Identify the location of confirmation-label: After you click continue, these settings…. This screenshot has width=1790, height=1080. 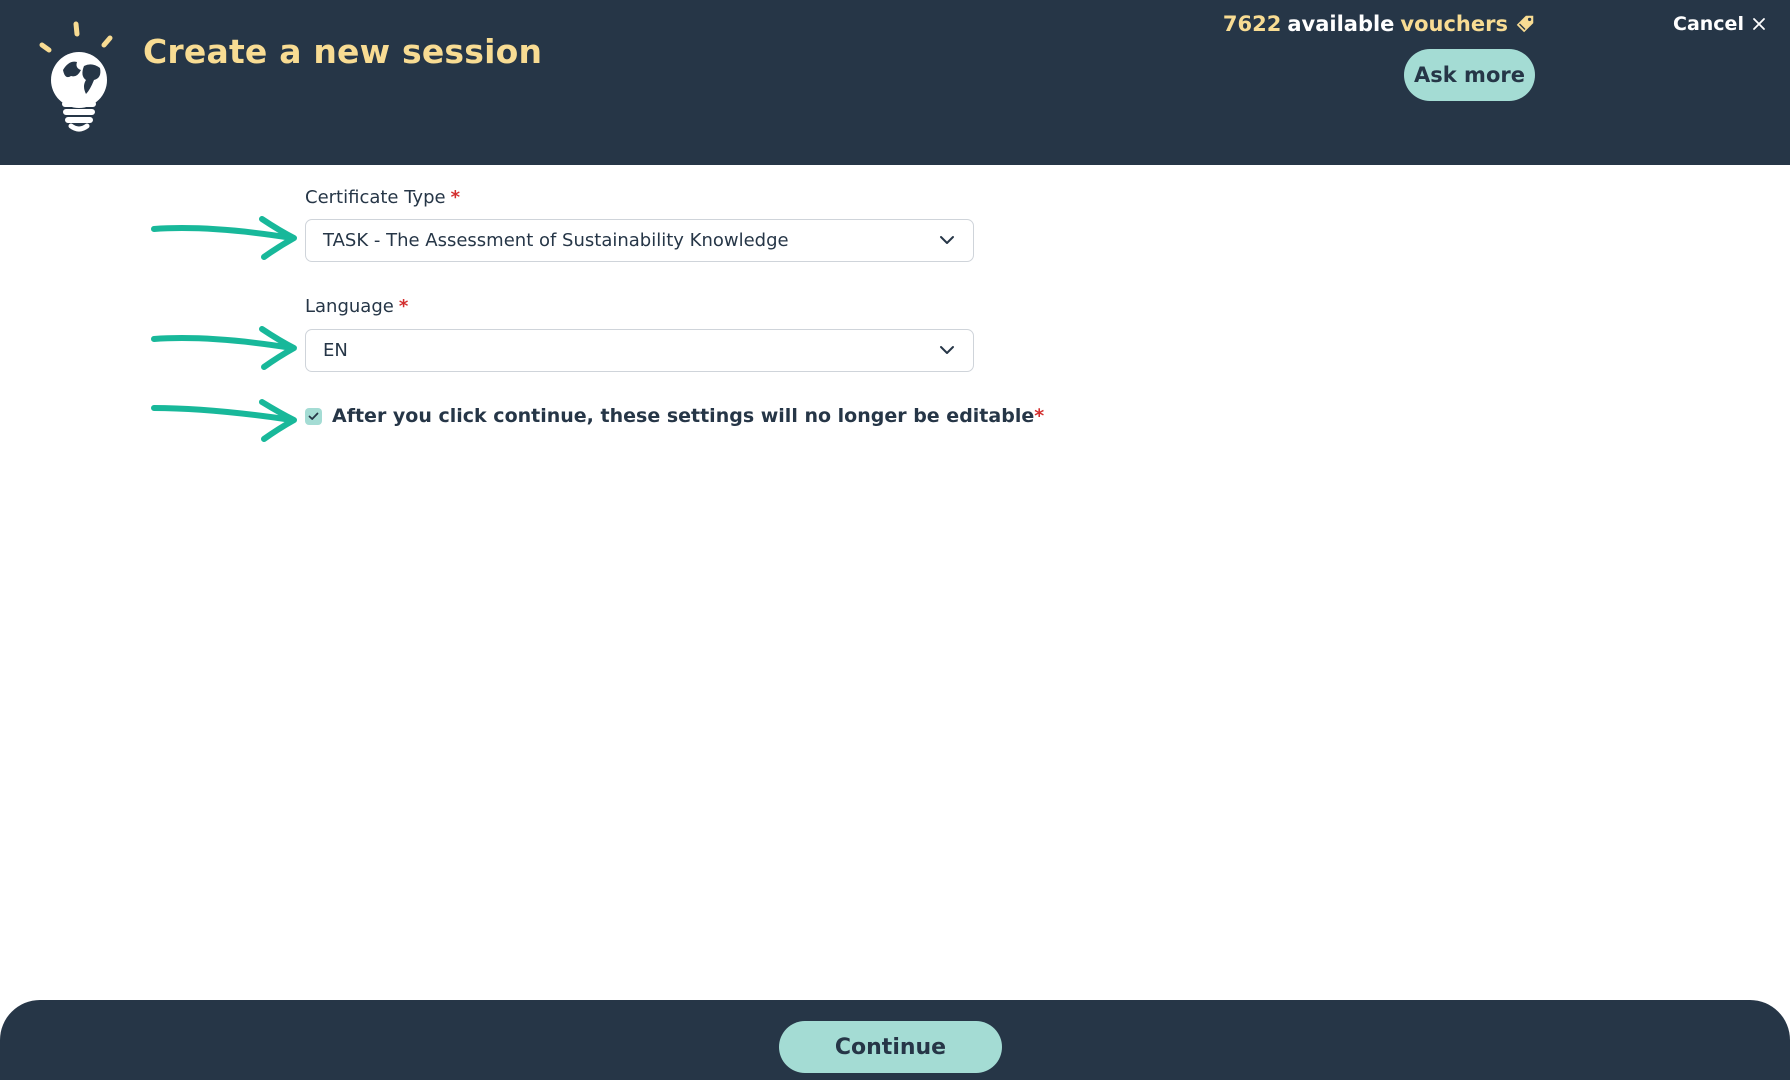
(688, 416).